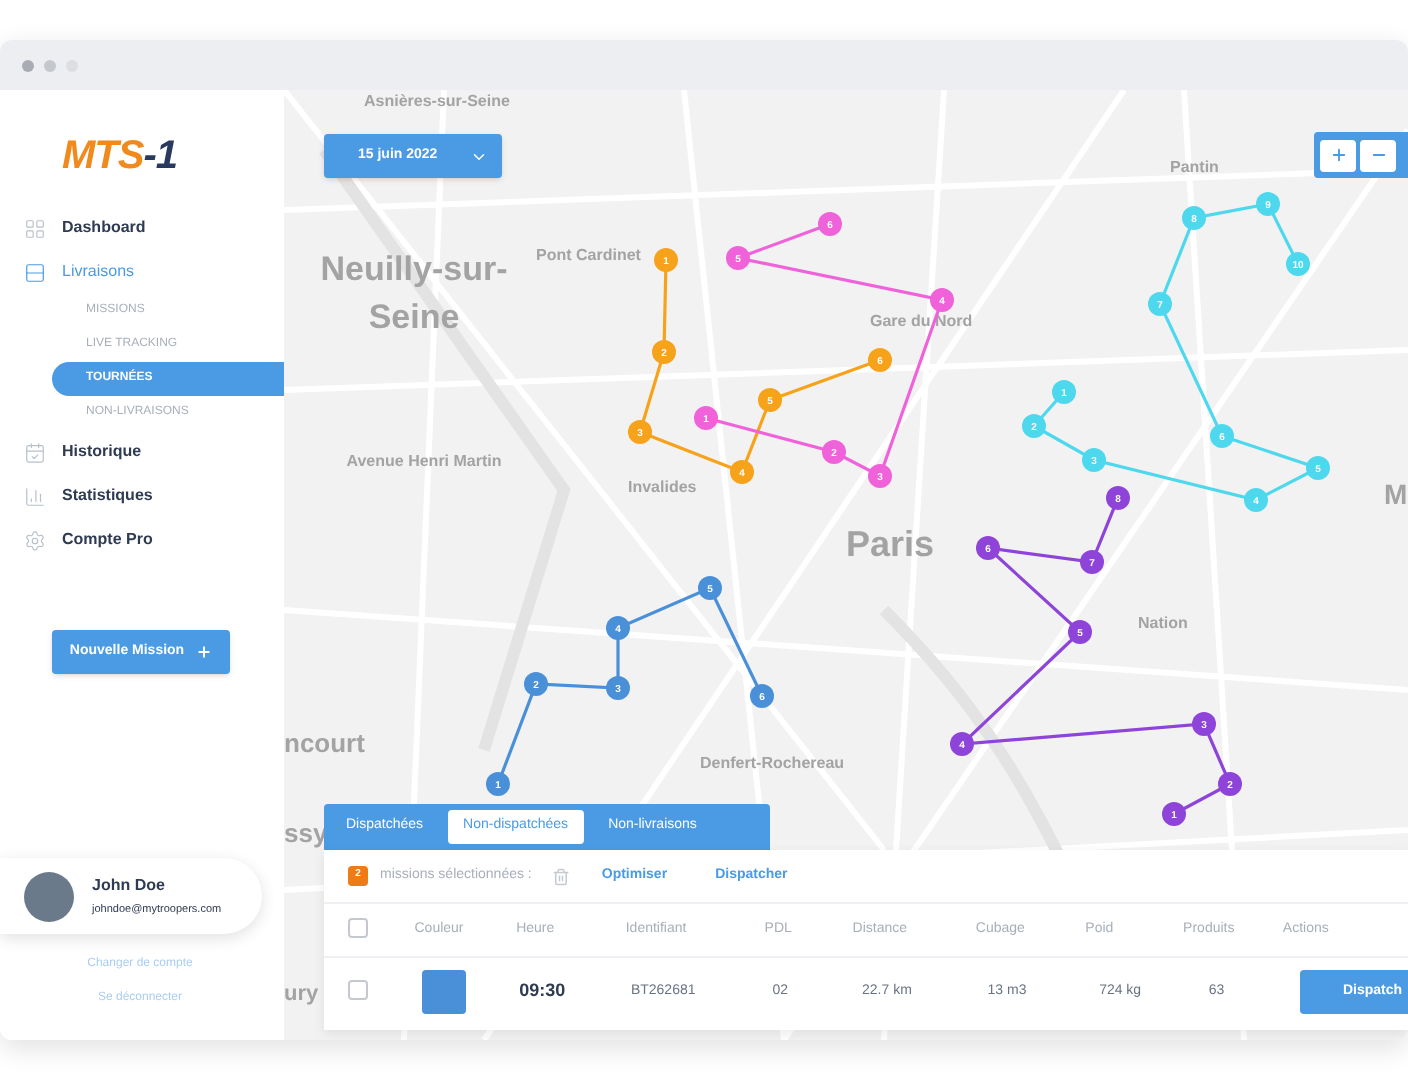  I want to click on zoom-in-button, so click(1338, 155).